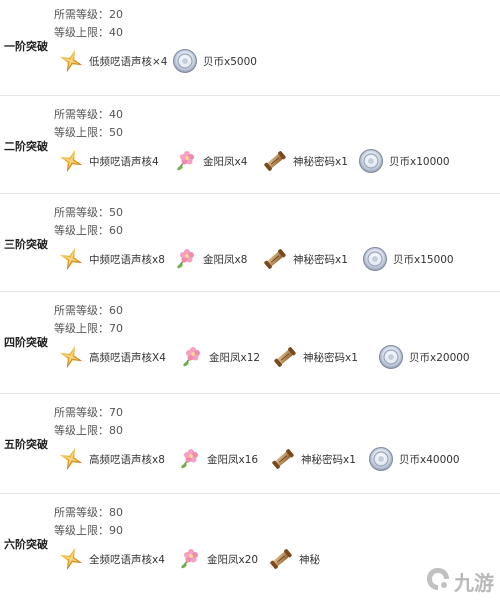 Image resolution: width=500 pixels, height=600 pixels. I want to click on material-label: 神秘, so click(309, 559).